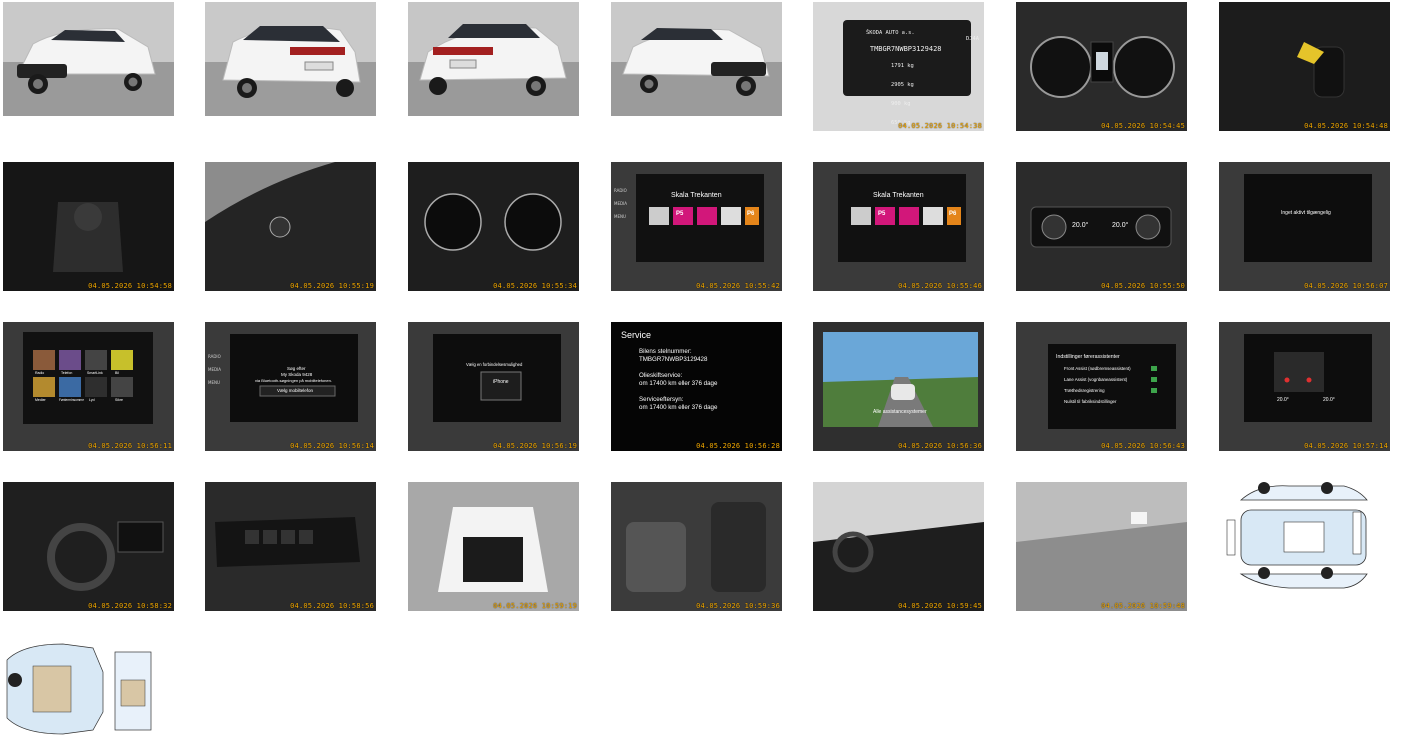  Describe the element at coordinates (673, 359) in the screenshot. I see `service-vin: TMBGR7NWBP3129428` at that location.